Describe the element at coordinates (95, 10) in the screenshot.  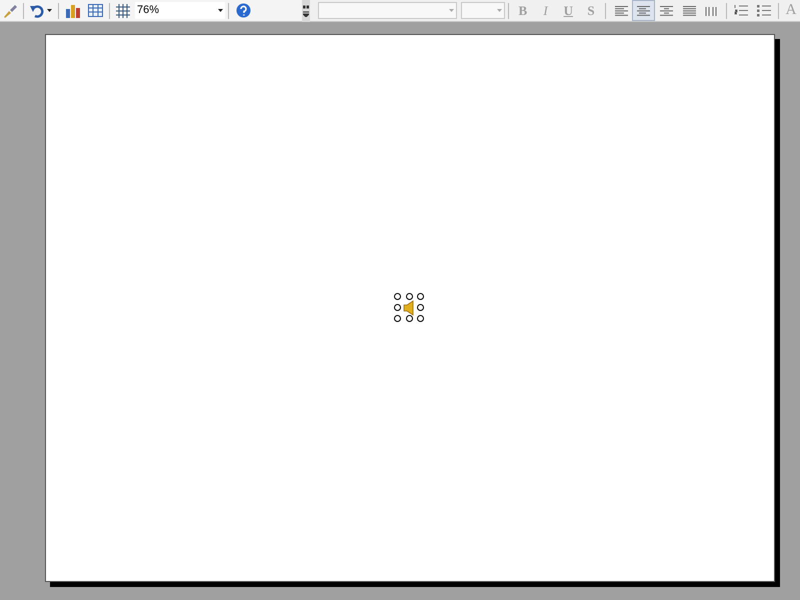
I see `table-icon` at that location.